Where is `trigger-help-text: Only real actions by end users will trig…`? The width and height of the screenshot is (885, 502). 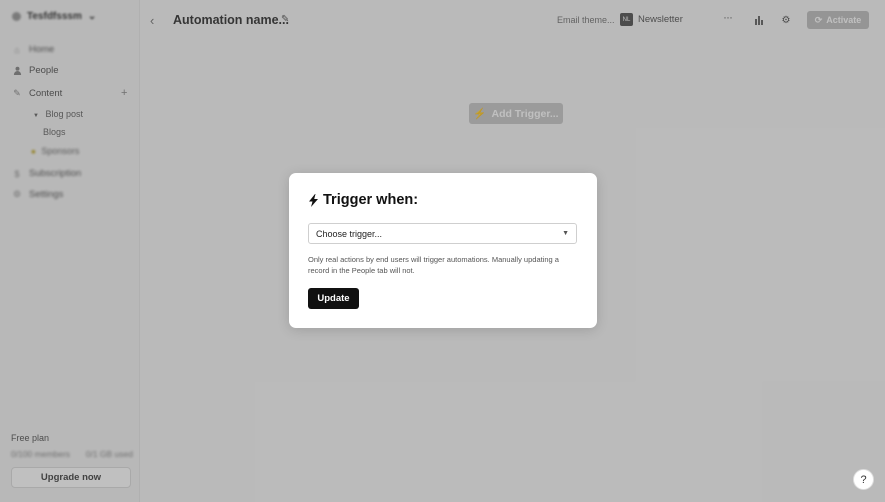
trigger-help-text: Only real actions by end users will trig… is located at coordinates (433, 265).